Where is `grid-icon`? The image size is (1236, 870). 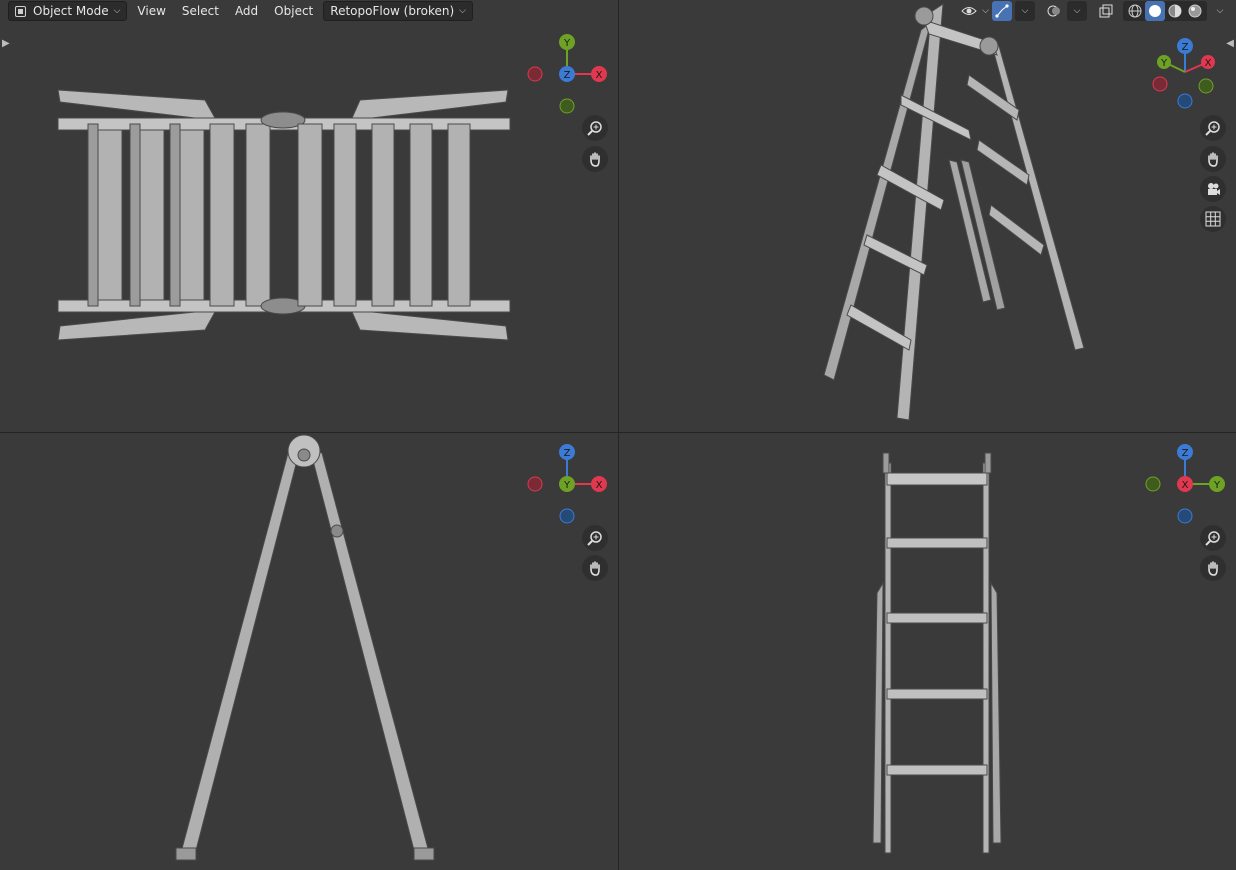 grid-icon is located at coordinates (1213, 219).